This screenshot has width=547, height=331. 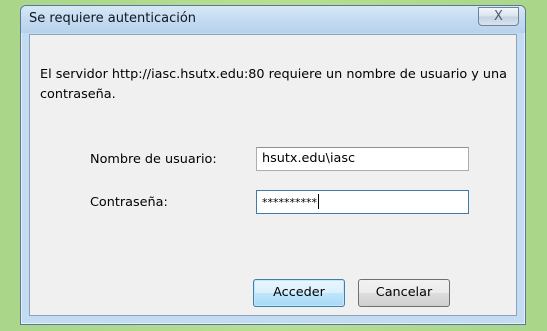 What do you see at coordinates (273, 19) in the screenshot?
I see `dialog-titlebar: Se requiere autenticación X` at bounding box center [273, 19].